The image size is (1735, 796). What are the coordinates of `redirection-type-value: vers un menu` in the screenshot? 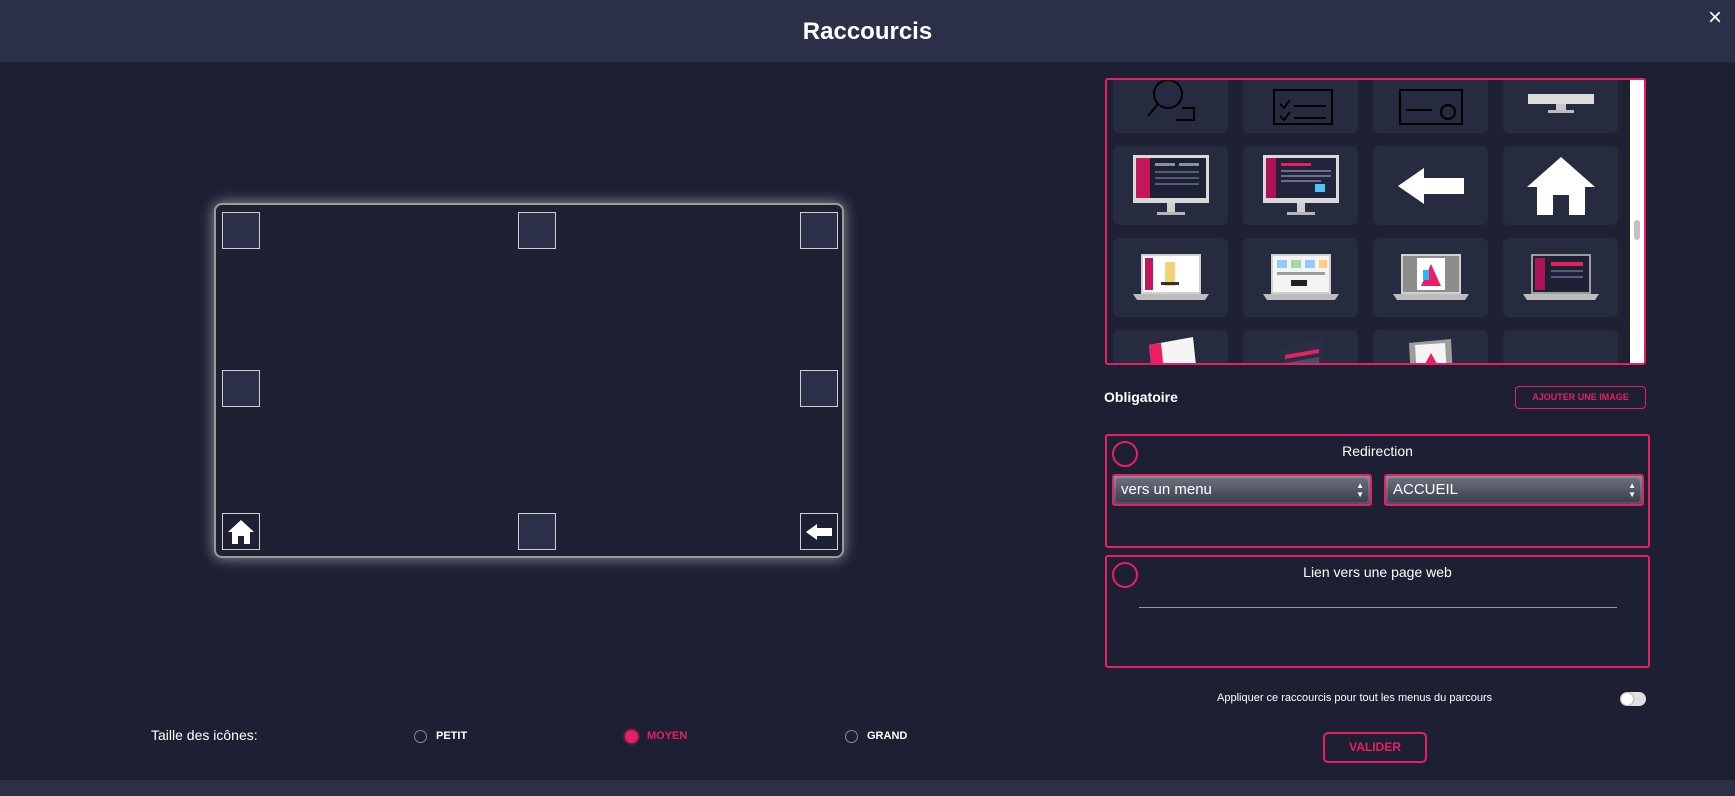 It's located at (1166, 489).